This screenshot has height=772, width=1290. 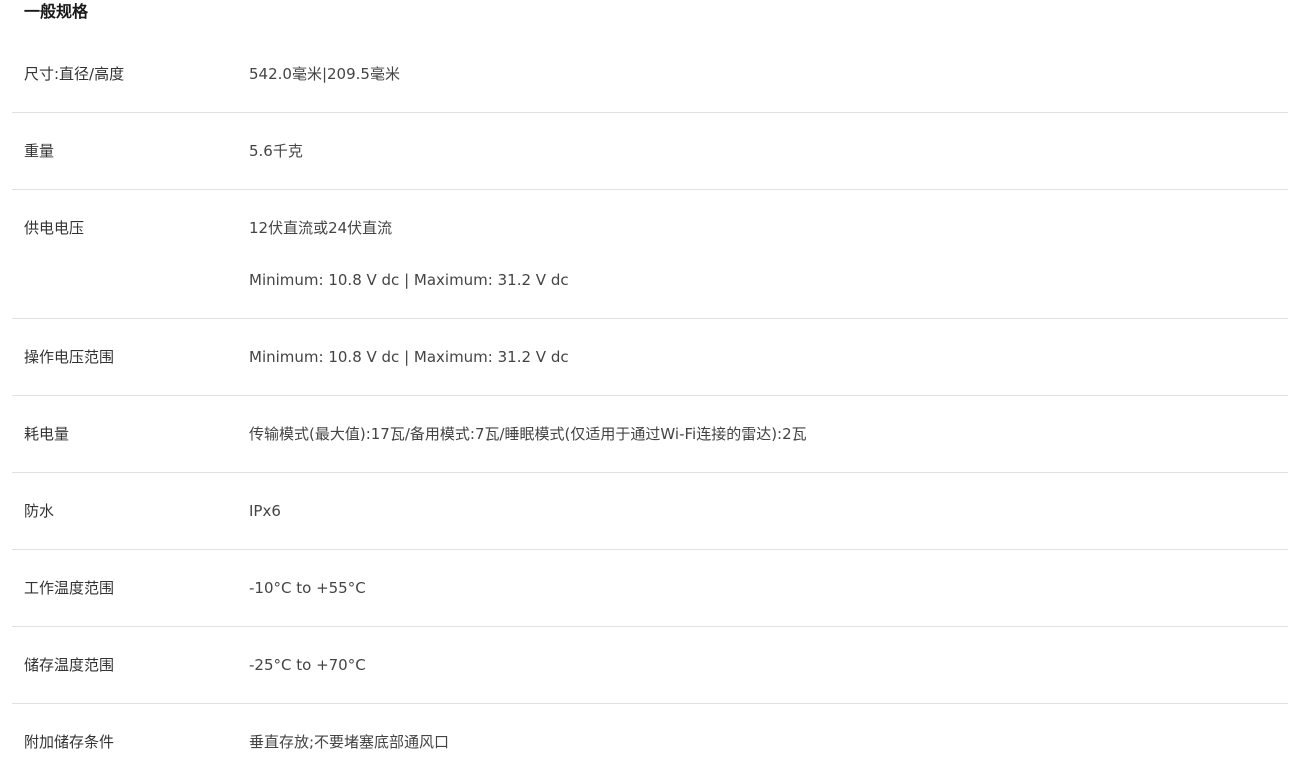 I want to click on spec-row-storage-conditions: 附加储存条件 垂直存放;不要堵塞底部通风口, so click(x=650, y=738).